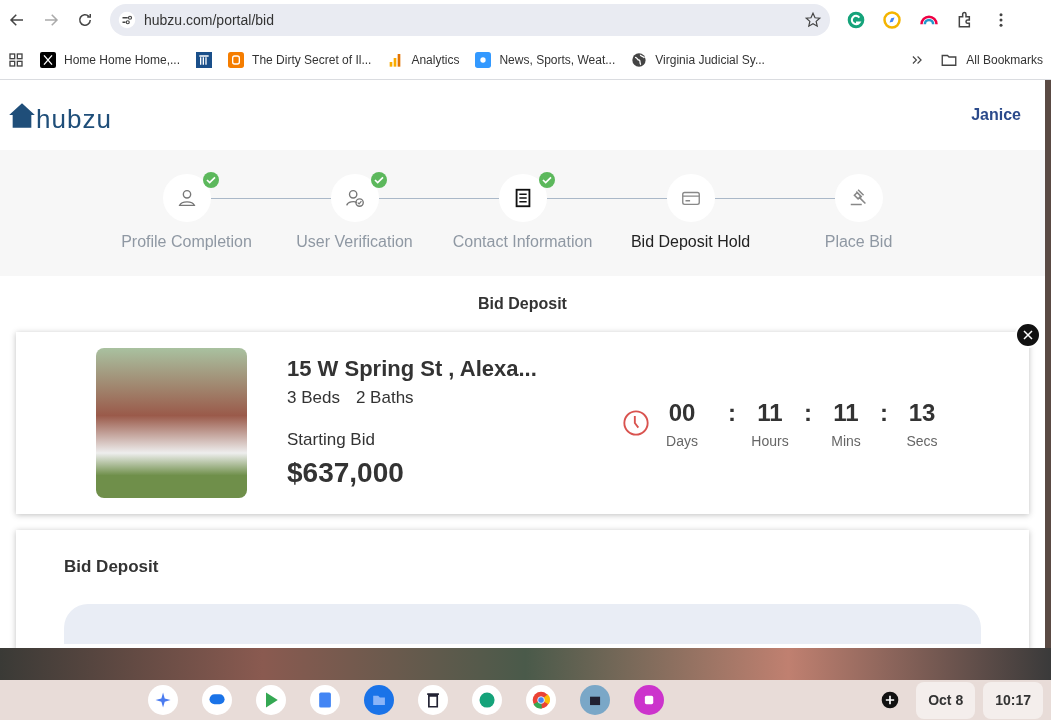  Describe the element at coordinates (379, 700) in the screenshot. I see `folder-app-icon` at that location.